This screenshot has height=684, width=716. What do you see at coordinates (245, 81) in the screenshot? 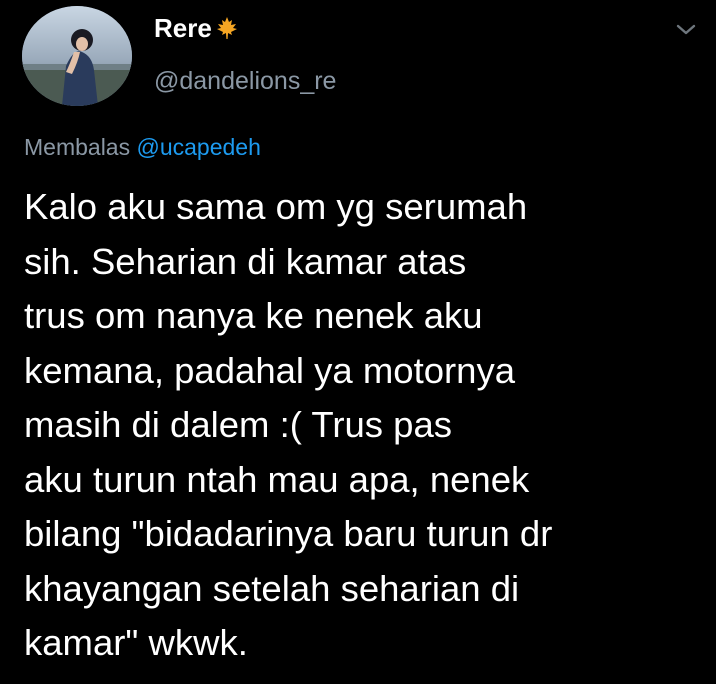
I see `user-handle: @dandelions_re` at bounding box center [245, 81].